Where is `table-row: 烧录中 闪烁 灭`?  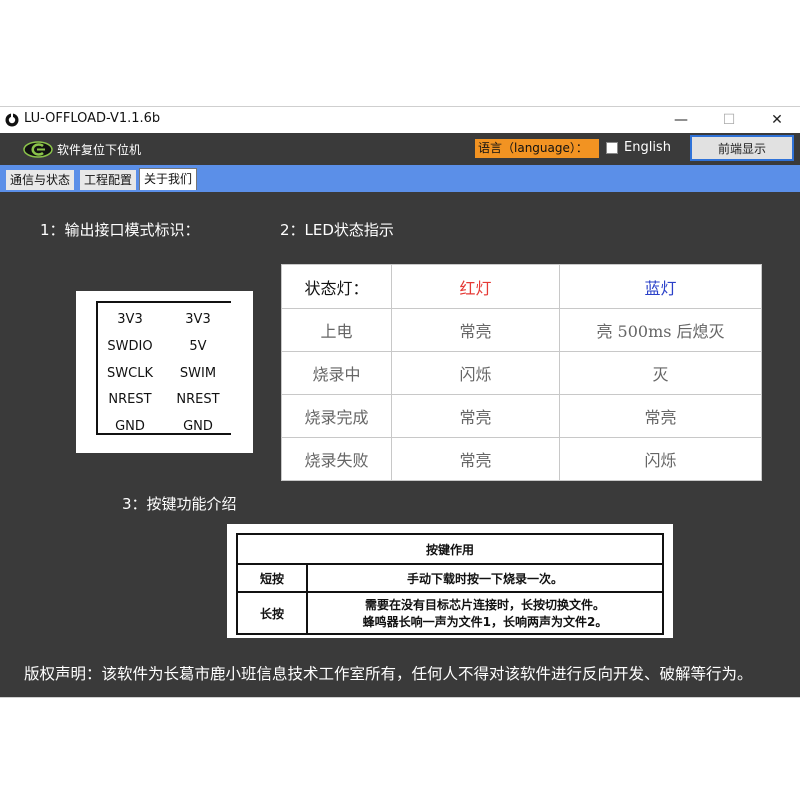 table-row: 烧录中 闪烁 灭 is located at coordinates (521, 373).